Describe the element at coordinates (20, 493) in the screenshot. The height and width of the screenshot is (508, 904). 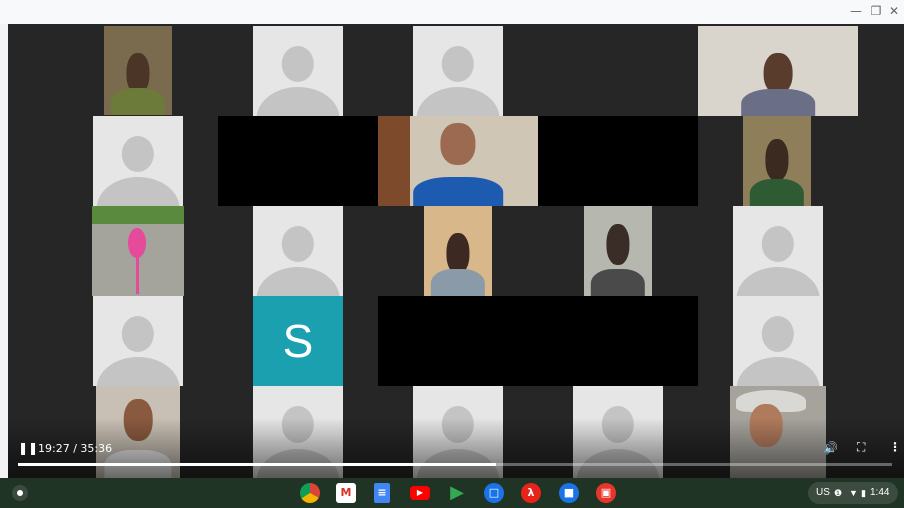
I see `launcher-icon` at that location.